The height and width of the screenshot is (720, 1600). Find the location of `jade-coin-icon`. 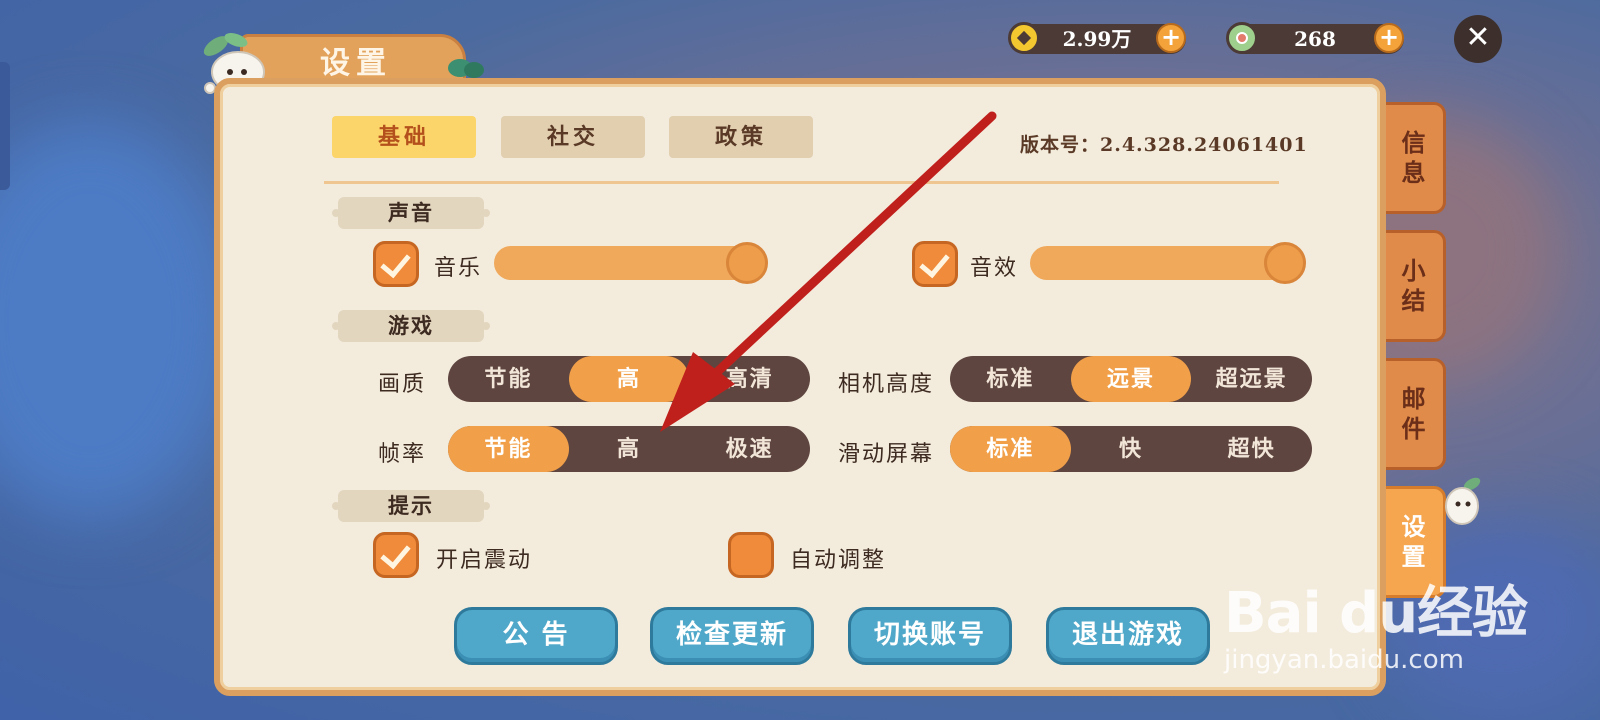

jade-coin-icon is located at coordinates (1242, 38).